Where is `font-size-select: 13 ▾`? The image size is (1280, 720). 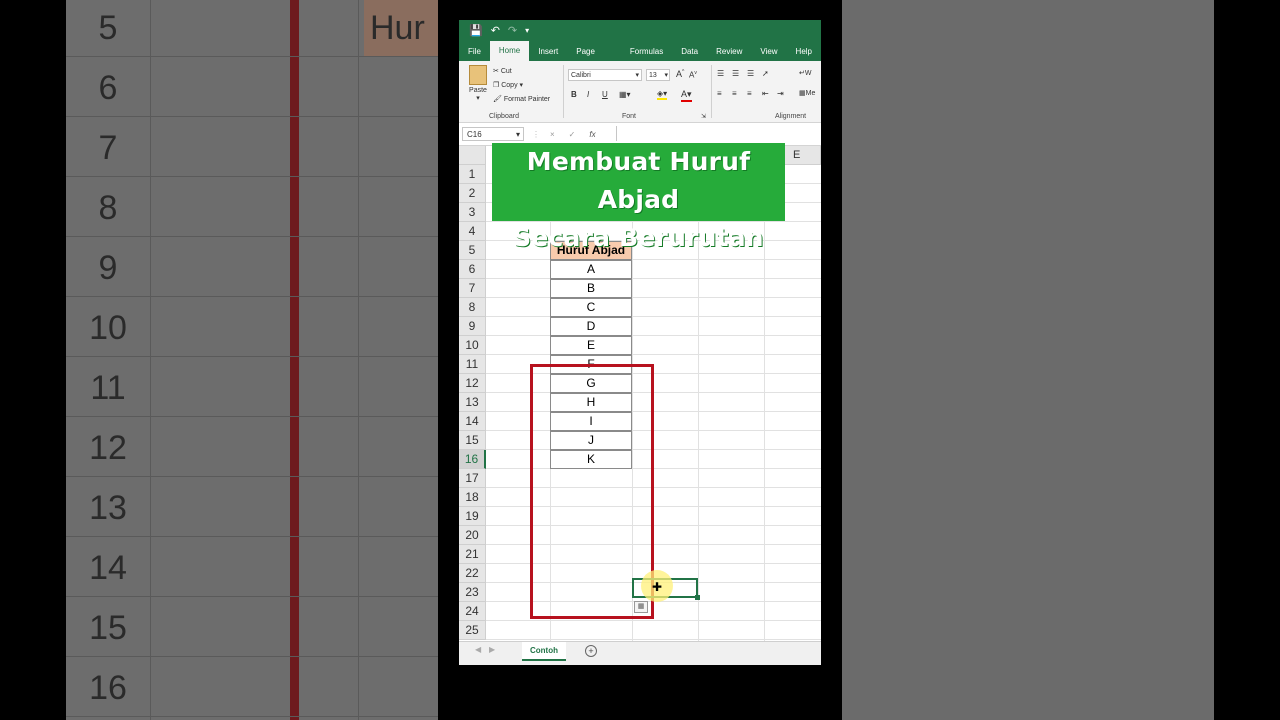 font-size-select: 13 ▾ is located at coordinates (658, 75).